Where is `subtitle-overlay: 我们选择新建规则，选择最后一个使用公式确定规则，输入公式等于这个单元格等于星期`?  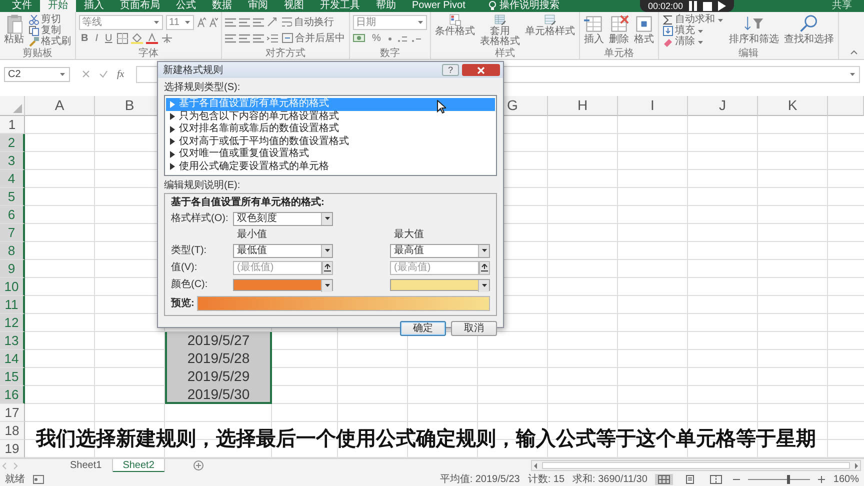 subtitle-overlay: 我们选择新建规则，选择最后一个使用公式确定规则，输入公式等于这个单元格等于星期 is located at coordinates (426, 439).